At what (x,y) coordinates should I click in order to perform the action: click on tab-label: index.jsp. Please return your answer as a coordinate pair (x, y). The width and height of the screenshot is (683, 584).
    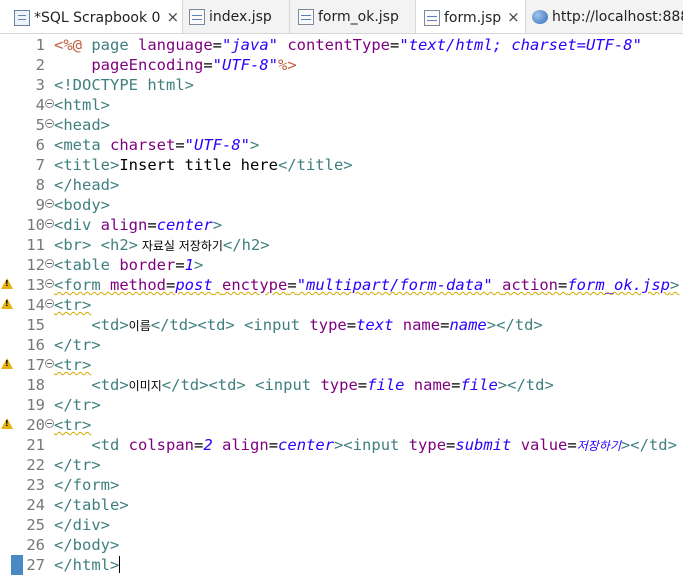
    Looking at the image, I should click on (240, 17).